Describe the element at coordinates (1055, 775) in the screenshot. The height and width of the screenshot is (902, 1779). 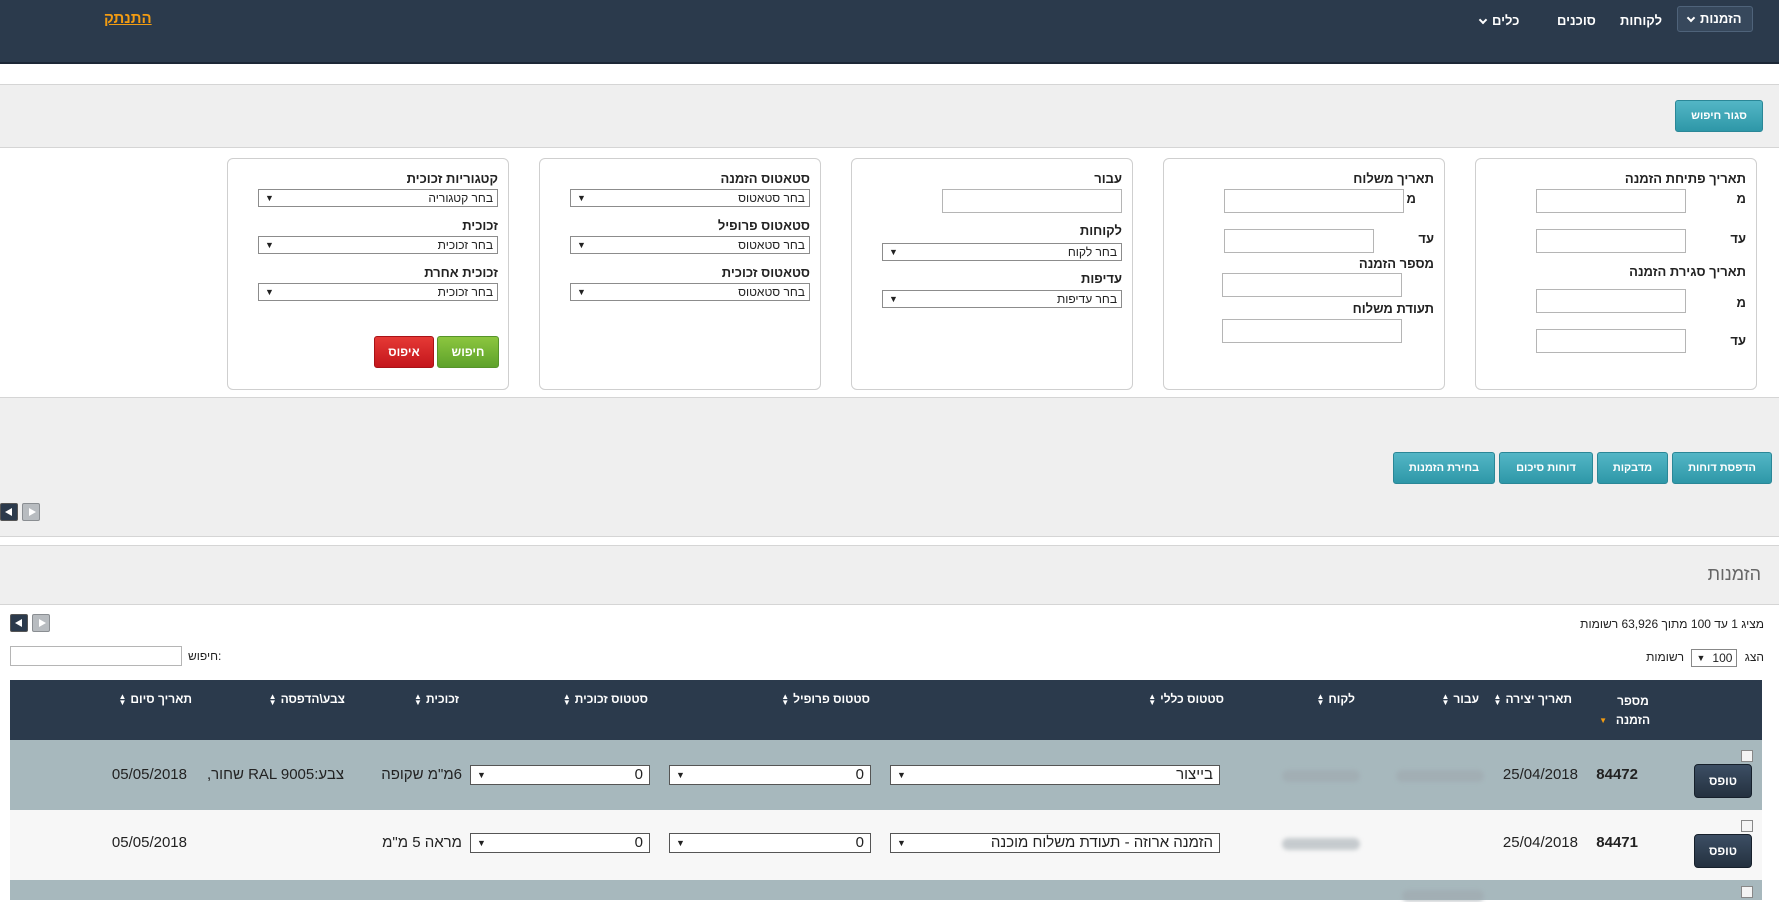
I see `general-status-select: בייצור ▼` at that location.